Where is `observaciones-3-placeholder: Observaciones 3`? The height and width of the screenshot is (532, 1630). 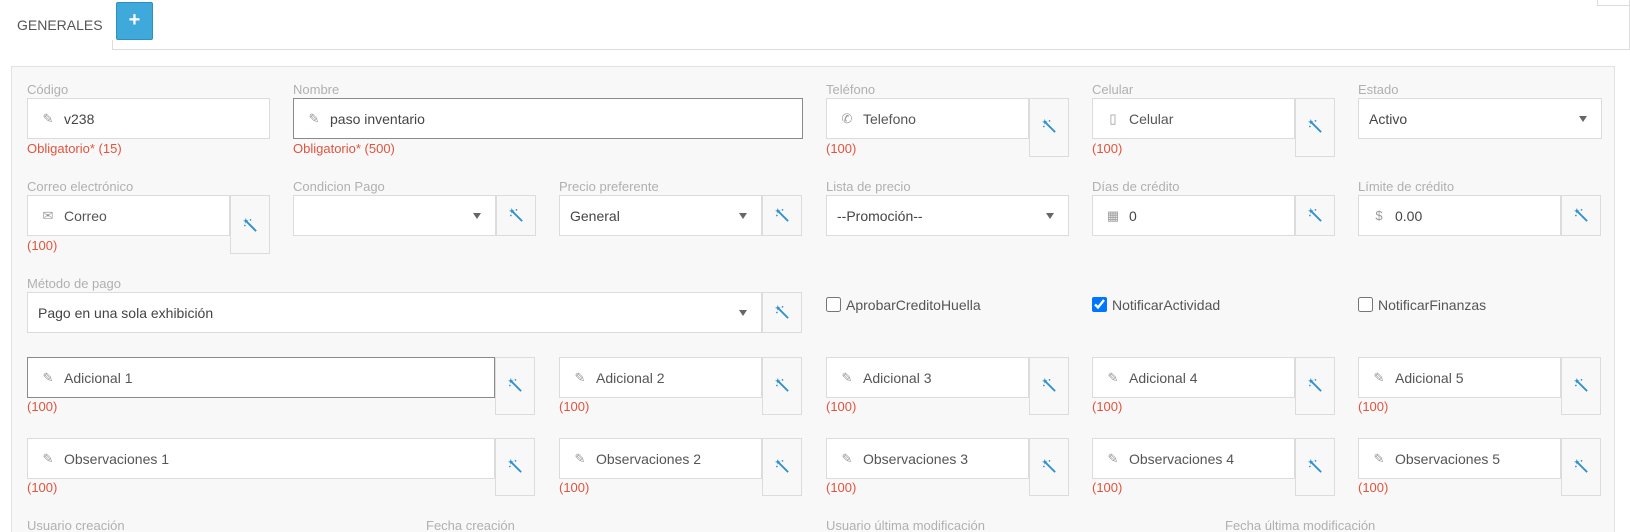 observaciones-3-placeholder: Observaciones 3 is located at coordinates (916, 459).